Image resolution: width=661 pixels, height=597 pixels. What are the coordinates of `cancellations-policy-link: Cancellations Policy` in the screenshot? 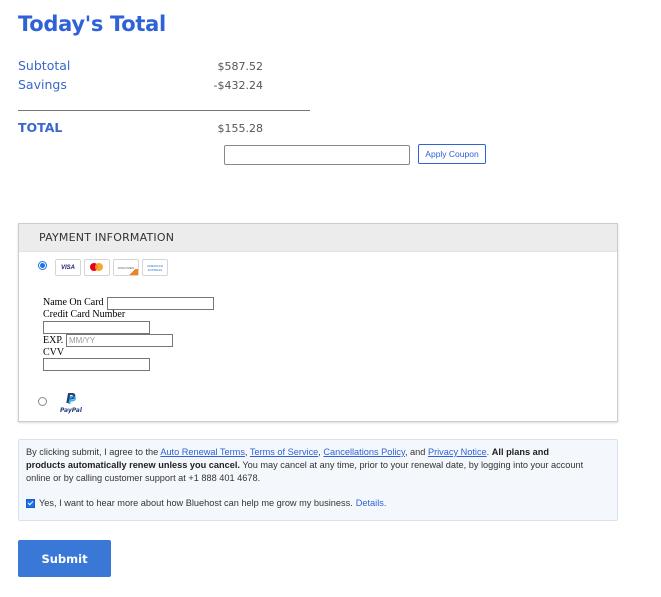 It's located at (364, 452).